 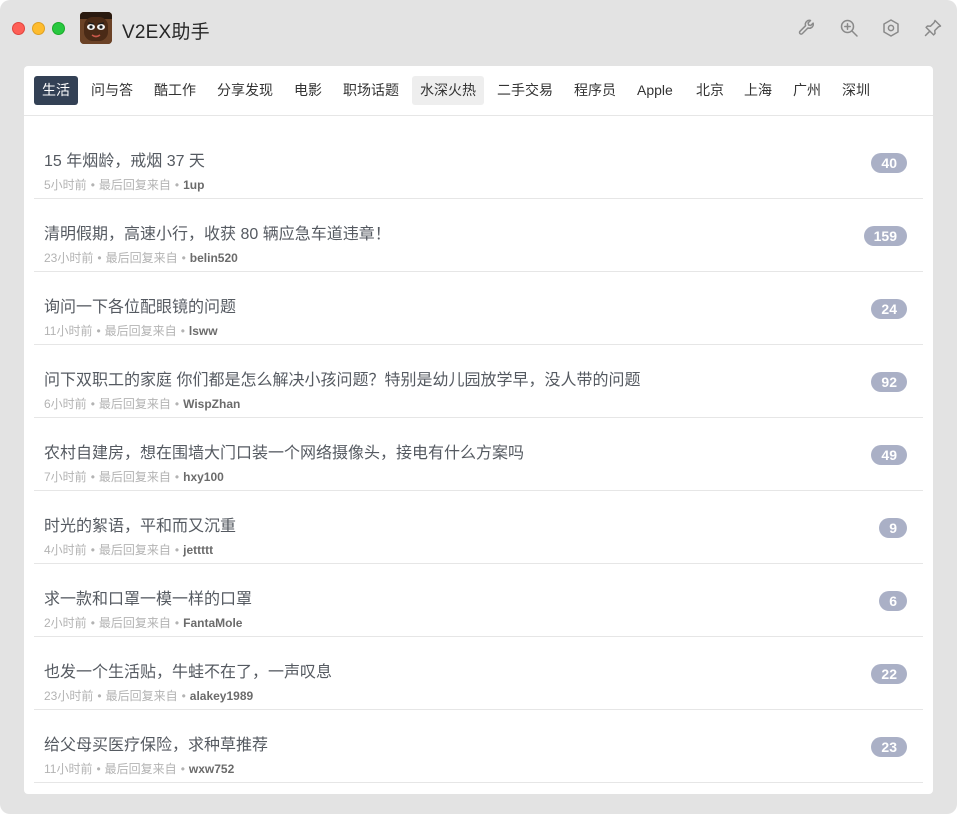 What do you see at coordinates (140, 305) in the screenshot?
I see `topic-title: 询问一下各位配眼镜的问题` at bounding box center [140, 305].